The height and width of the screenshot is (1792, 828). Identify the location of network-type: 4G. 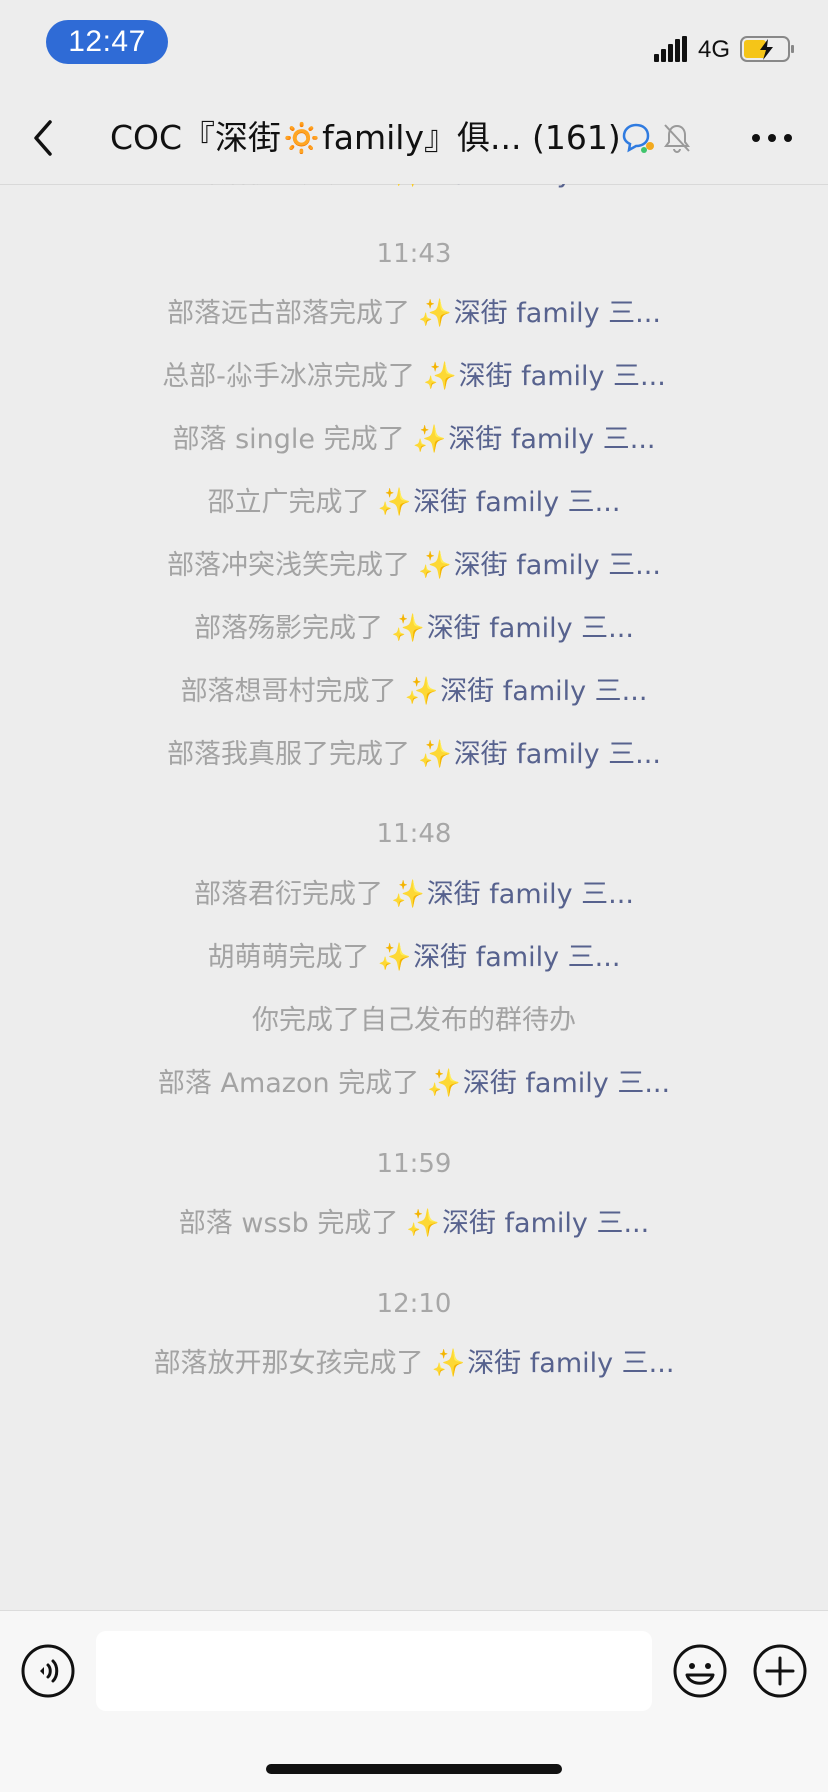
(714, 49).